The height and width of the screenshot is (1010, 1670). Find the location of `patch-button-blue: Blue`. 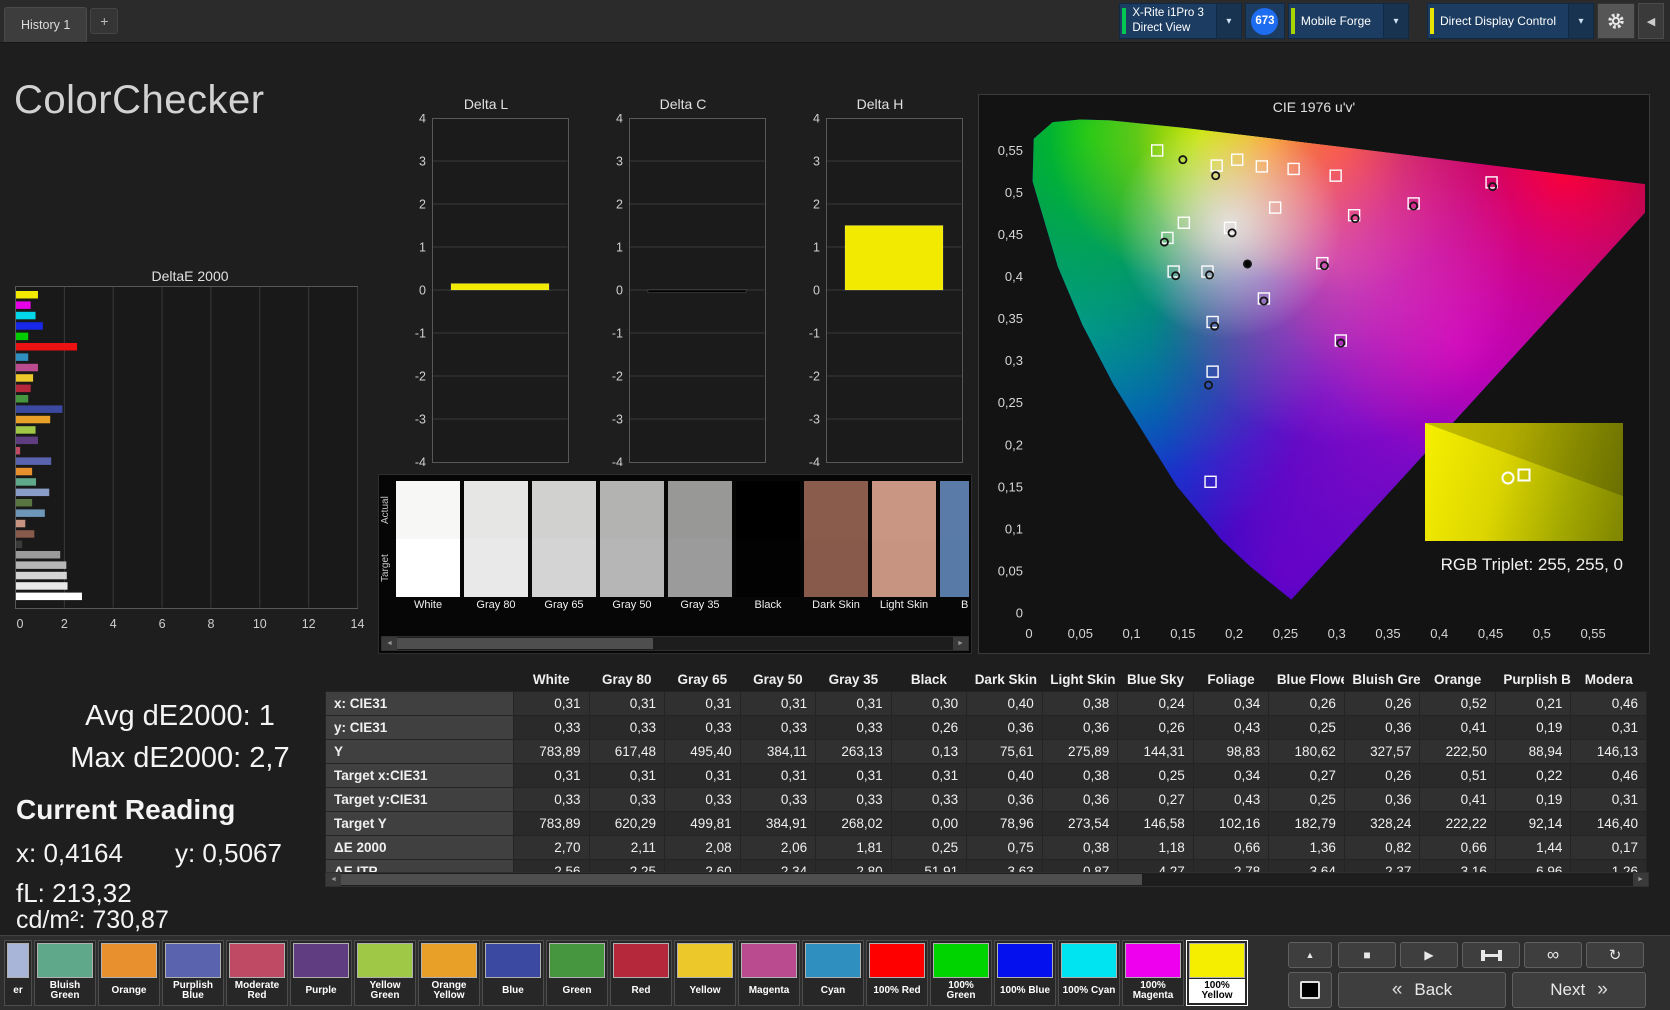

patch-button-blue: Blue is located at coordinates (513, 973).